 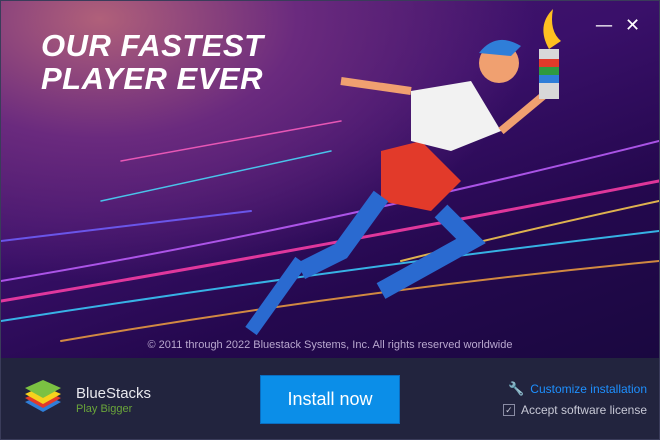 I want to click on brand-tagline: Play Bigger, so click(x=104, y=409).